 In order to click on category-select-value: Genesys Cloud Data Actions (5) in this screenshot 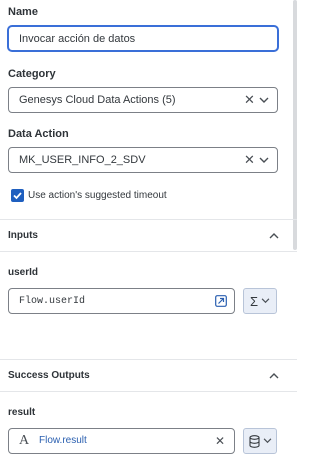, I will do `click(97, 100)`.